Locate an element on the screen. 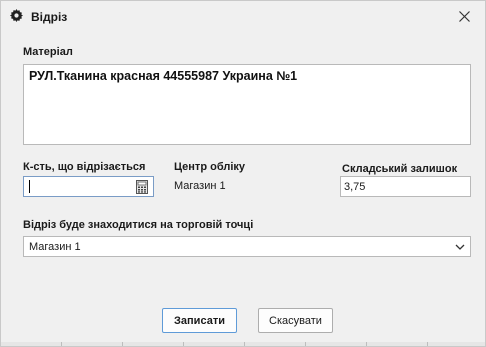 The height and width of the screenshot is (347, 486). window-title: Відріз is located at coordinates (49, 17).